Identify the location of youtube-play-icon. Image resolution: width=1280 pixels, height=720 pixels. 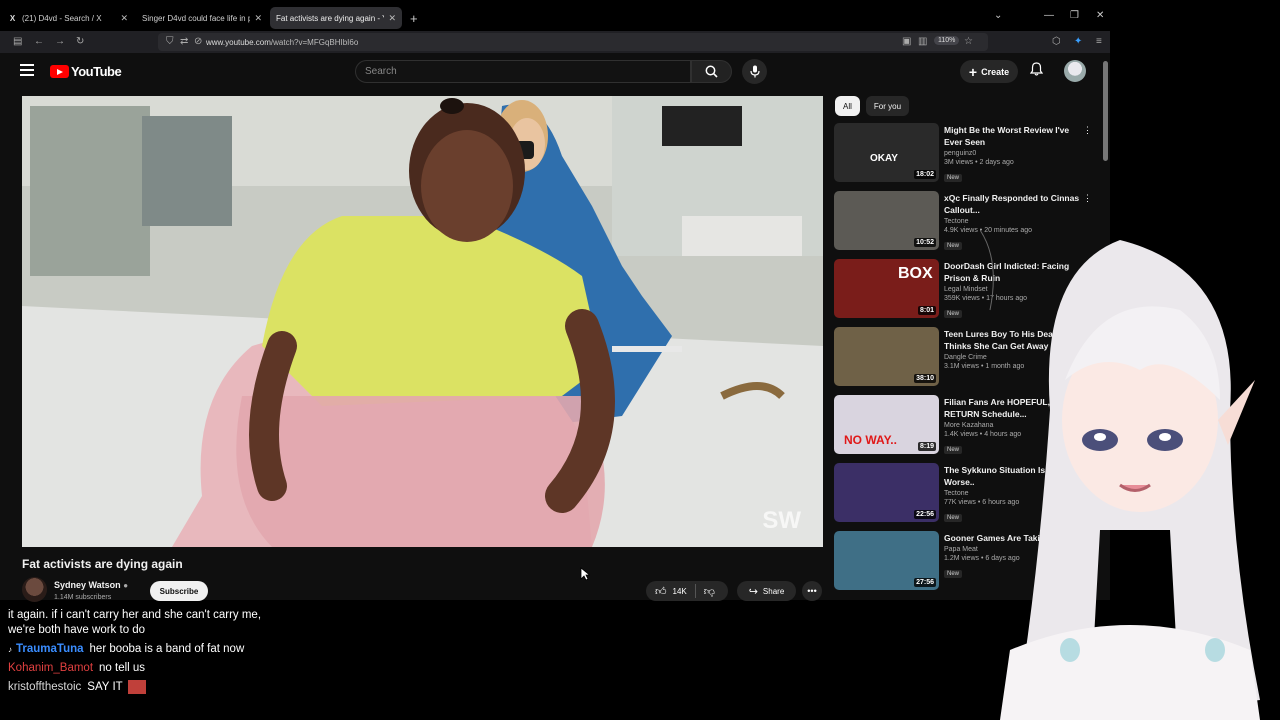
(59, 71).